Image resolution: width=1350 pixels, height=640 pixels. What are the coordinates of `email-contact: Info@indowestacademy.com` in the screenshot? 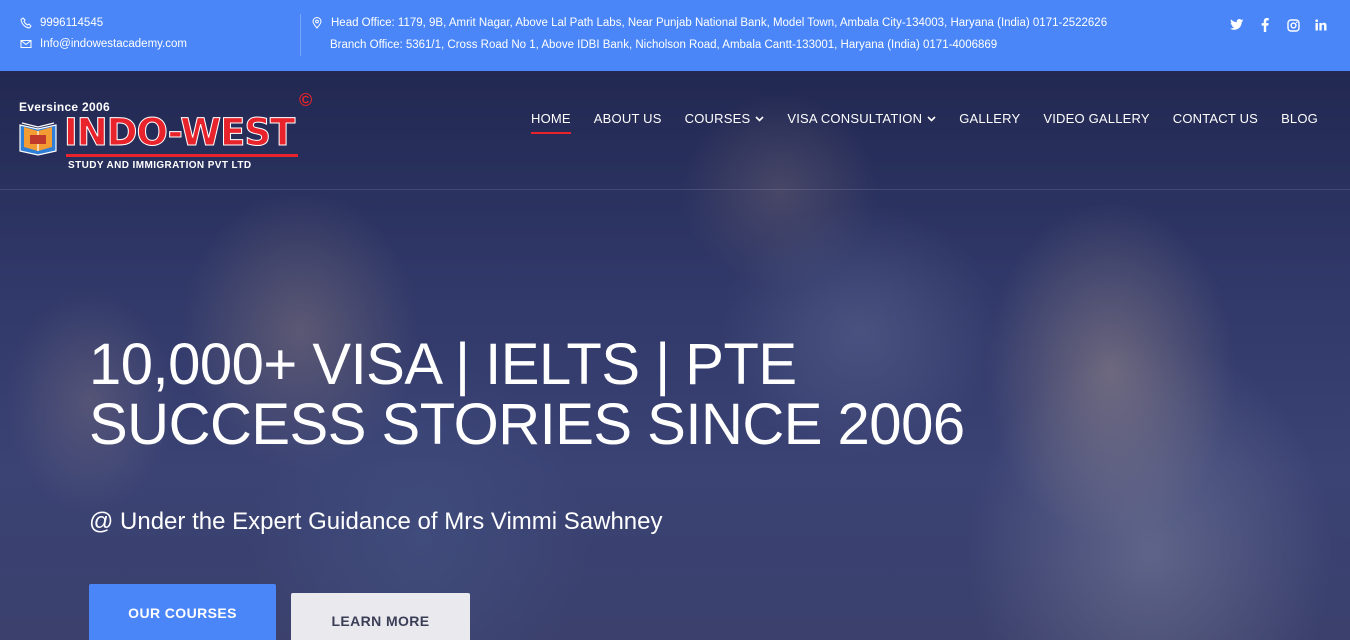 It's located at (103, 44).